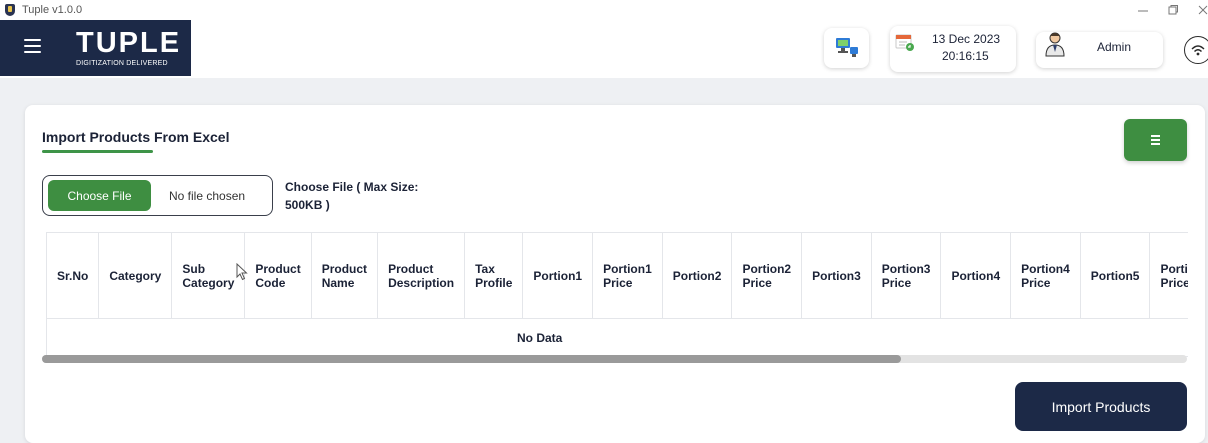  I want to click on horizontal-scrollbar, so click(614, 359).